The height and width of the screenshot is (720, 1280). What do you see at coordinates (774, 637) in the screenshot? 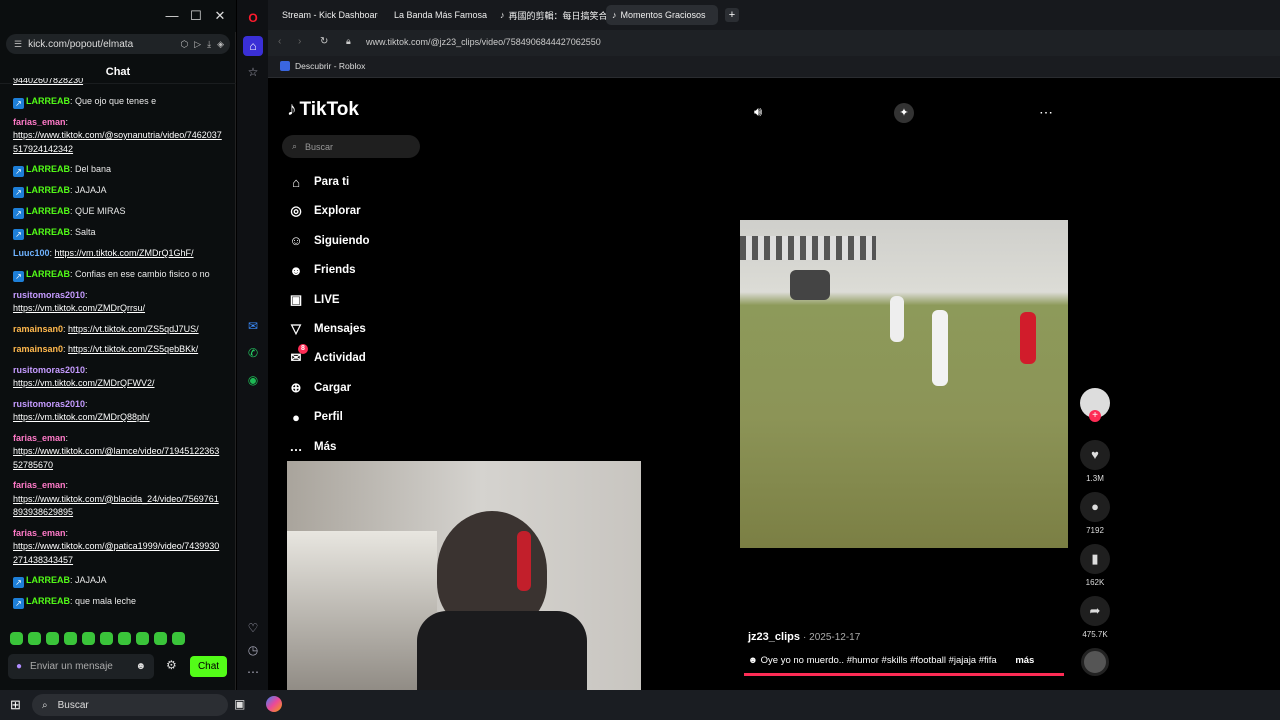
I see `author-name: jz23_clips` at bounding box center [774, 637].